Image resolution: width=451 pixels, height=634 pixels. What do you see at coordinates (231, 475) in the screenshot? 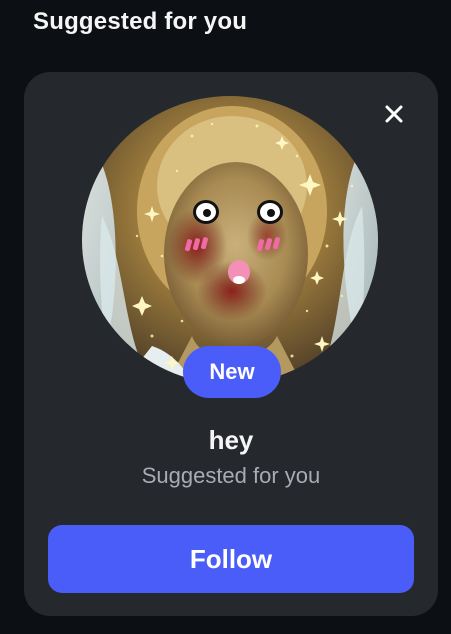
I see `user-subtitle: Suggested for you` at bounding box center [231, 475].